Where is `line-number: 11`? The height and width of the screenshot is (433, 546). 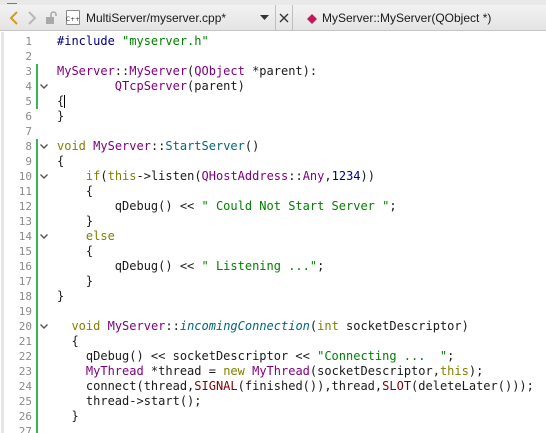 line-number: 11 is located at coordinates (25, 191).